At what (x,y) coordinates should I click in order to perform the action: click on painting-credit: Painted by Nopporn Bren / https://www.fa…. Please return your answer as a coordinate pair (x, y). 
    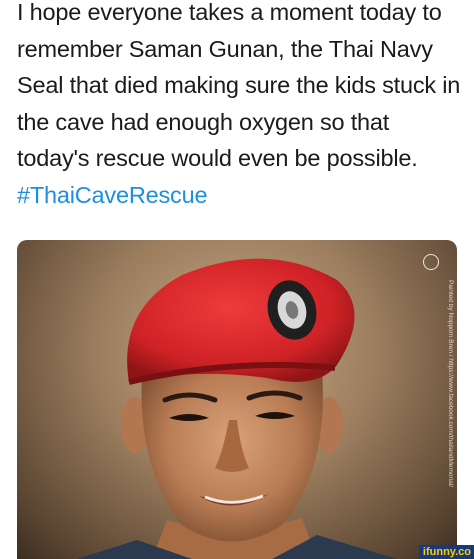
    Looking at the image, I should click on (450, 384).